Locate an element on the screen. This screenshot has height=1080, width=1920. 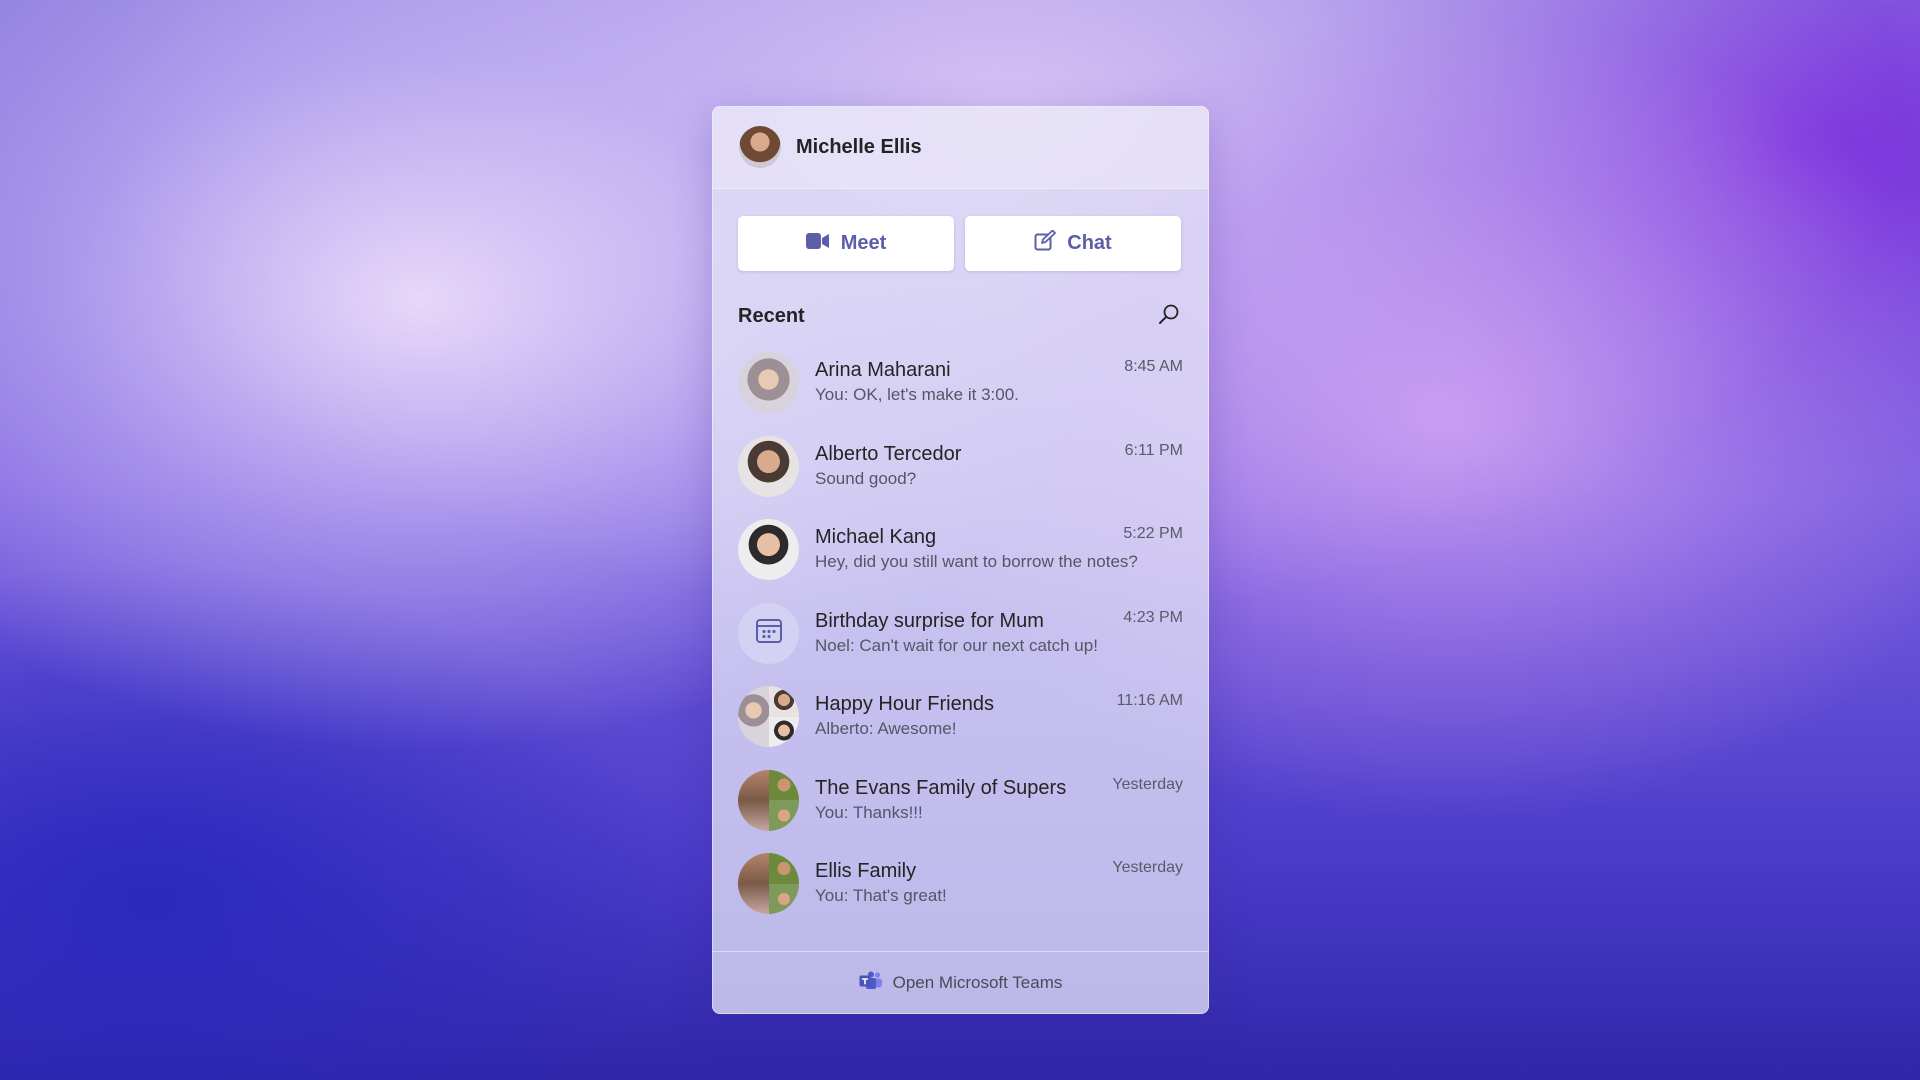
contact-name: The Evans Family of Supers is located at coordinates (941, 787).